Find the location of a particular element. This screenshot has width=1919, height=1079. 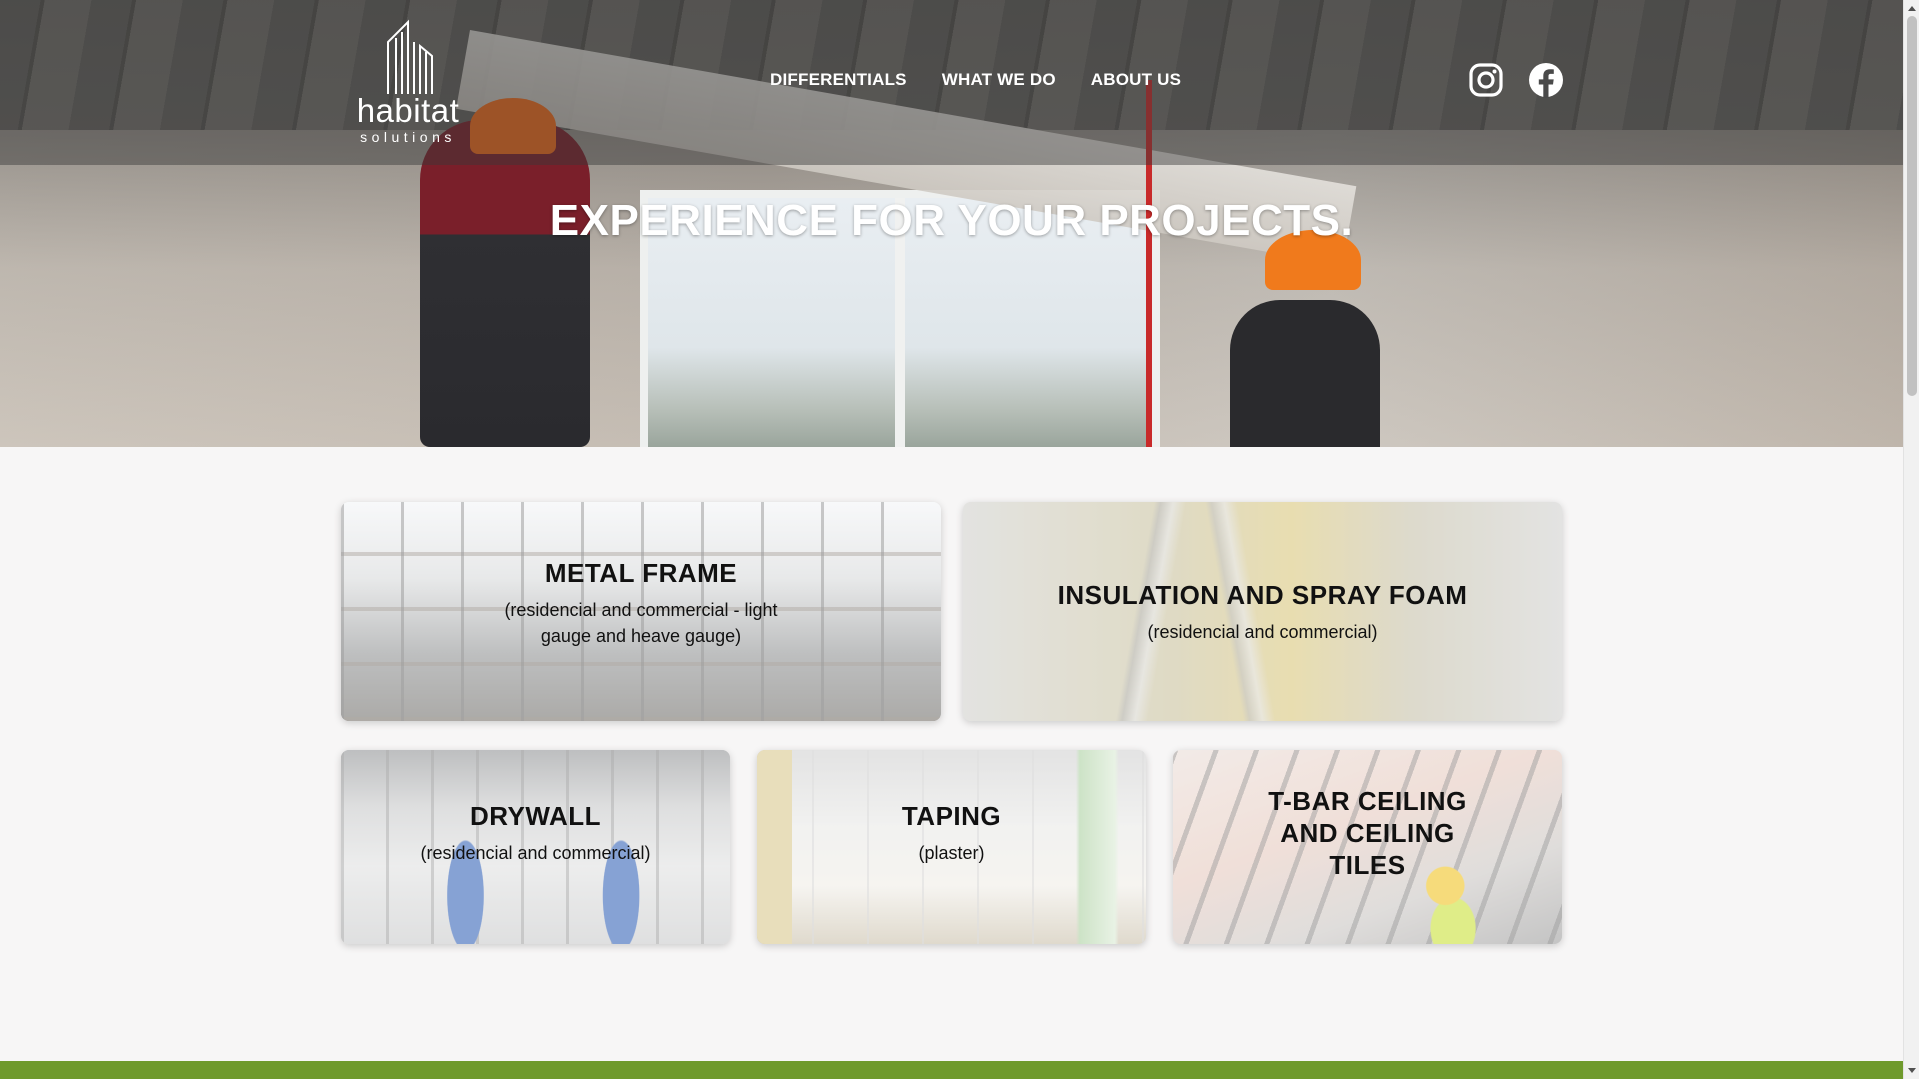

service-card-content: TAPING (plaster) is located at coordinates (951, 833).